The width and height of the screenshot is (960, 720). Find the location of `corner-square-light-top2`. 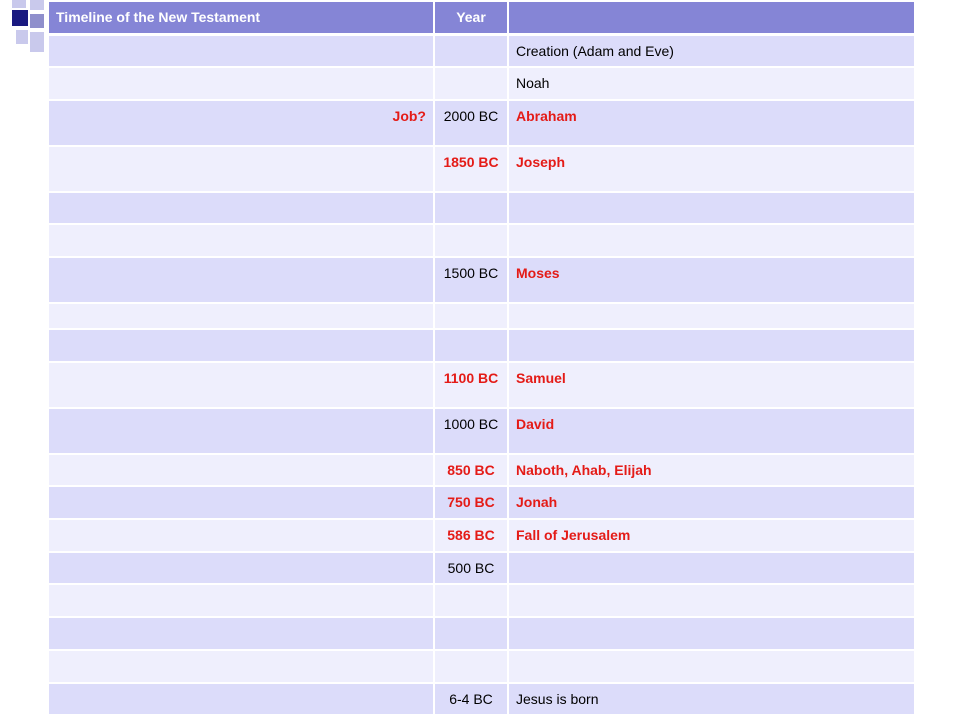

corner-square-light-top2 is located at coordinates (37, 5).